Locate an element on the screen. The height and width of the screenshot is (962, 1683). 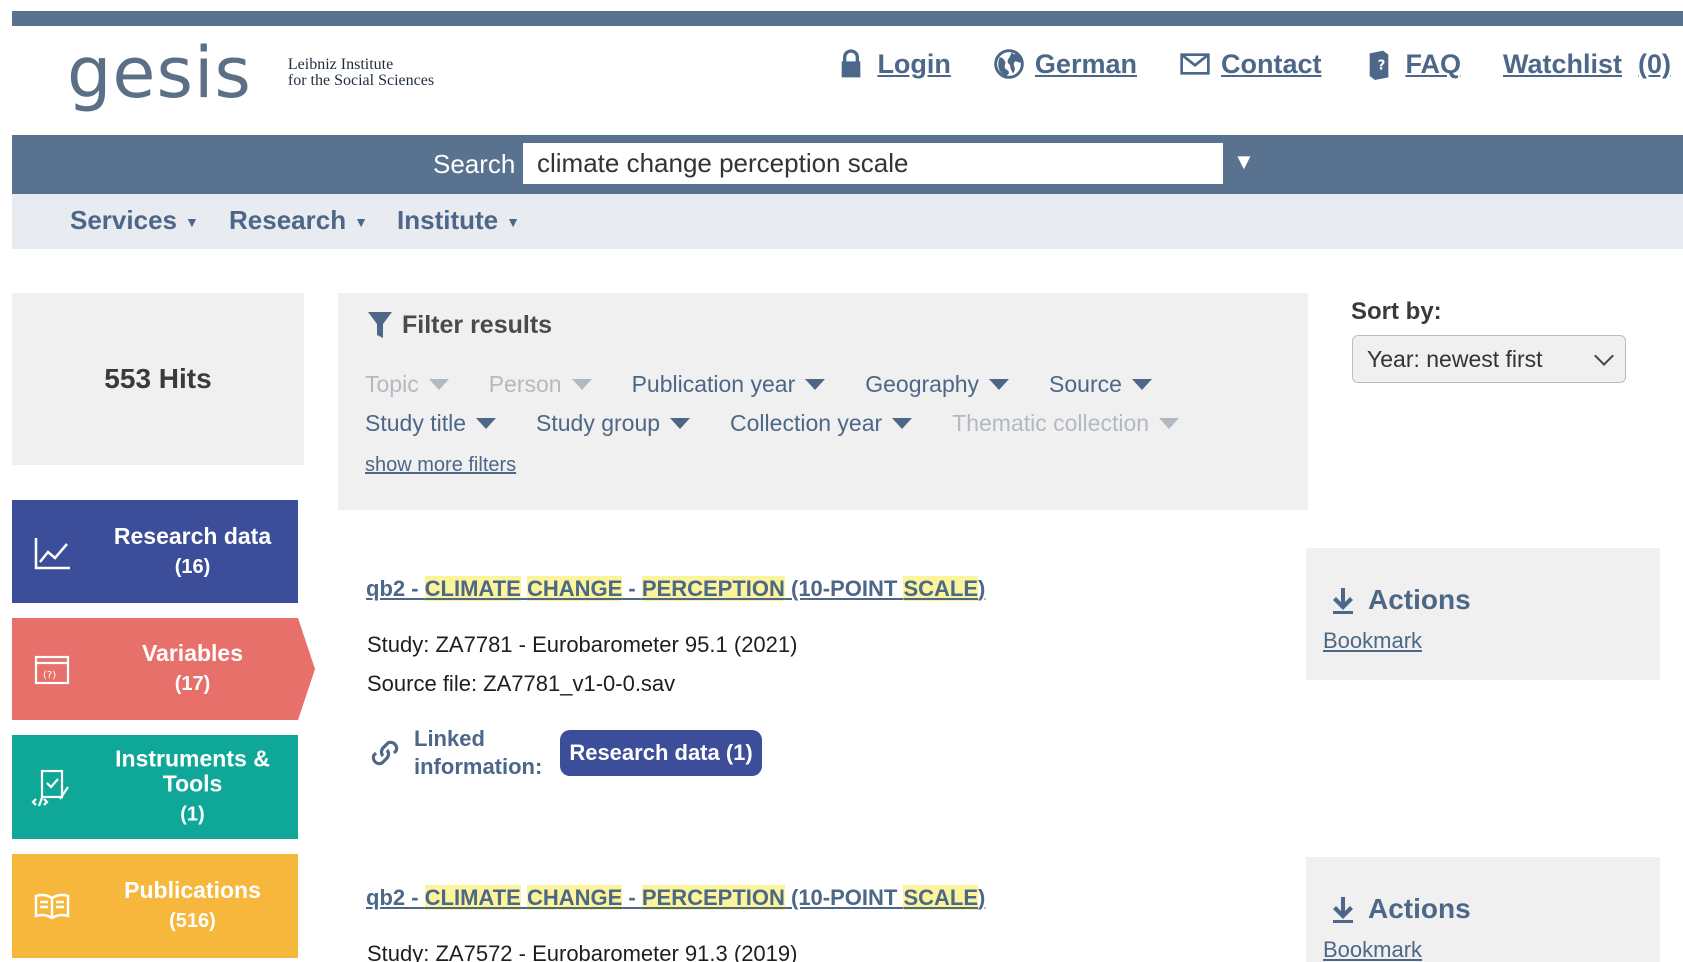
language-link: German is located at coordinates (1065, 64).